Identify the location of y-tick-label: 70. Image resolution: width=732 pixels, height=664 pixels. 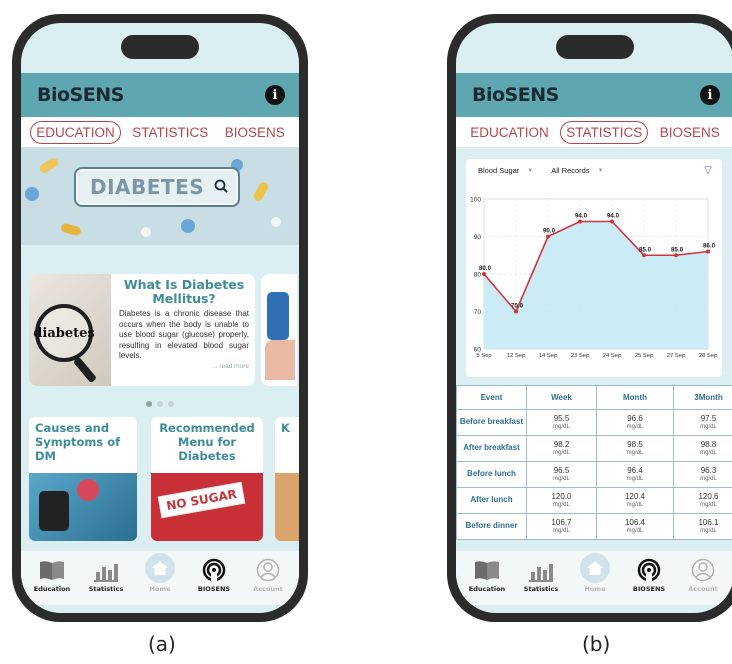
(478, 312).